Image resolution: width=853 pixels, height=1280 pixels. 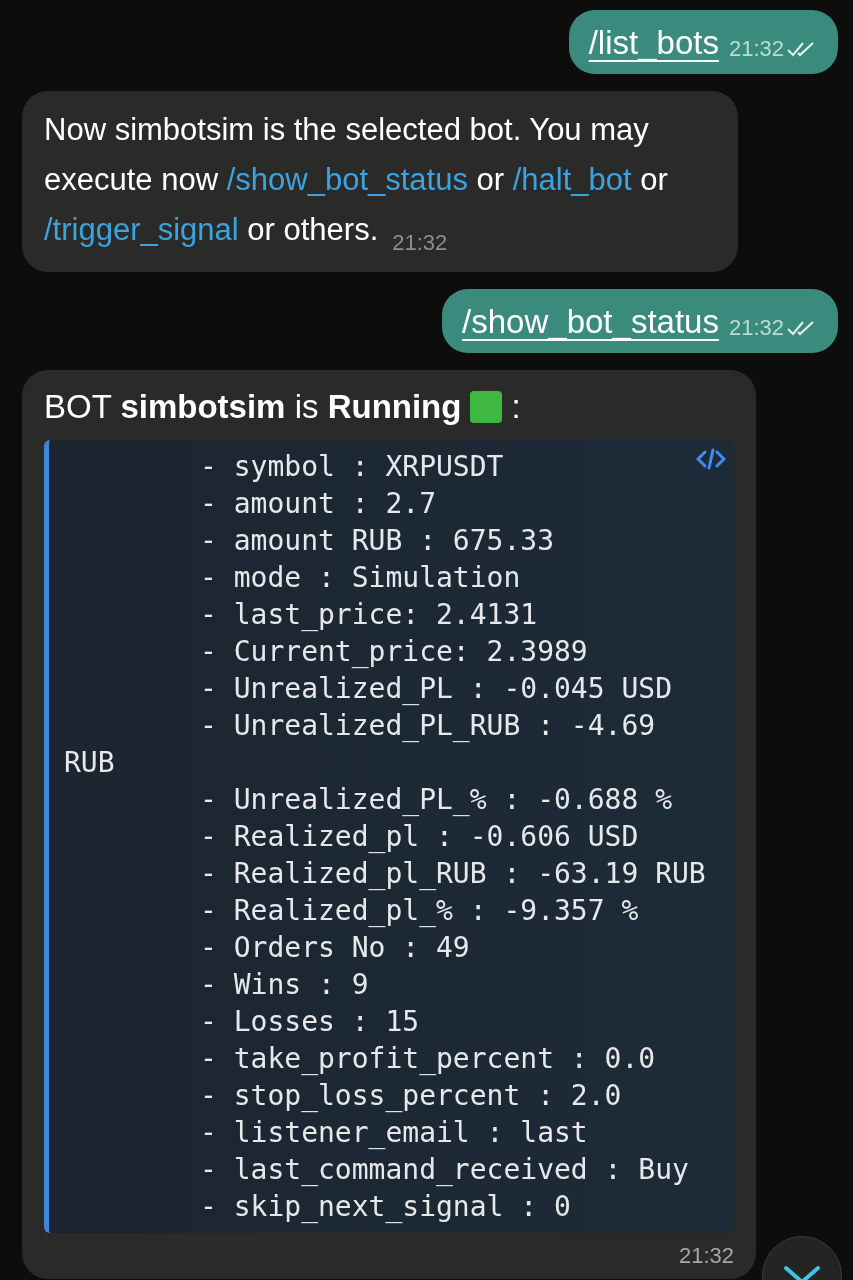 I want to click on command-link: /trigger_signal, so click(x=141, y=229).